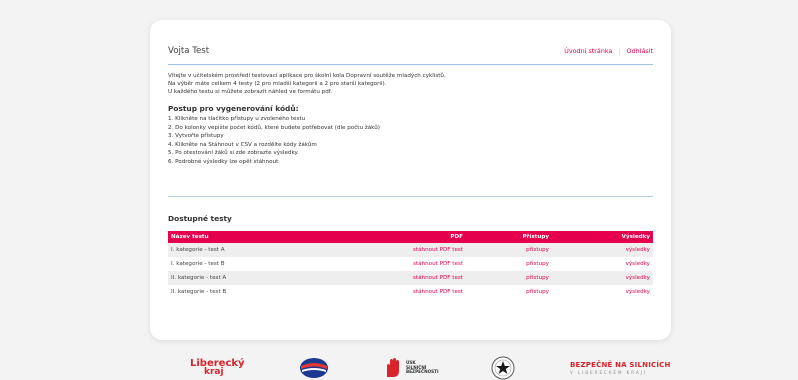 The height and width of the screenshot is (380, 798). I want to click on col-pdf-header: PDF, so click(413, 237).